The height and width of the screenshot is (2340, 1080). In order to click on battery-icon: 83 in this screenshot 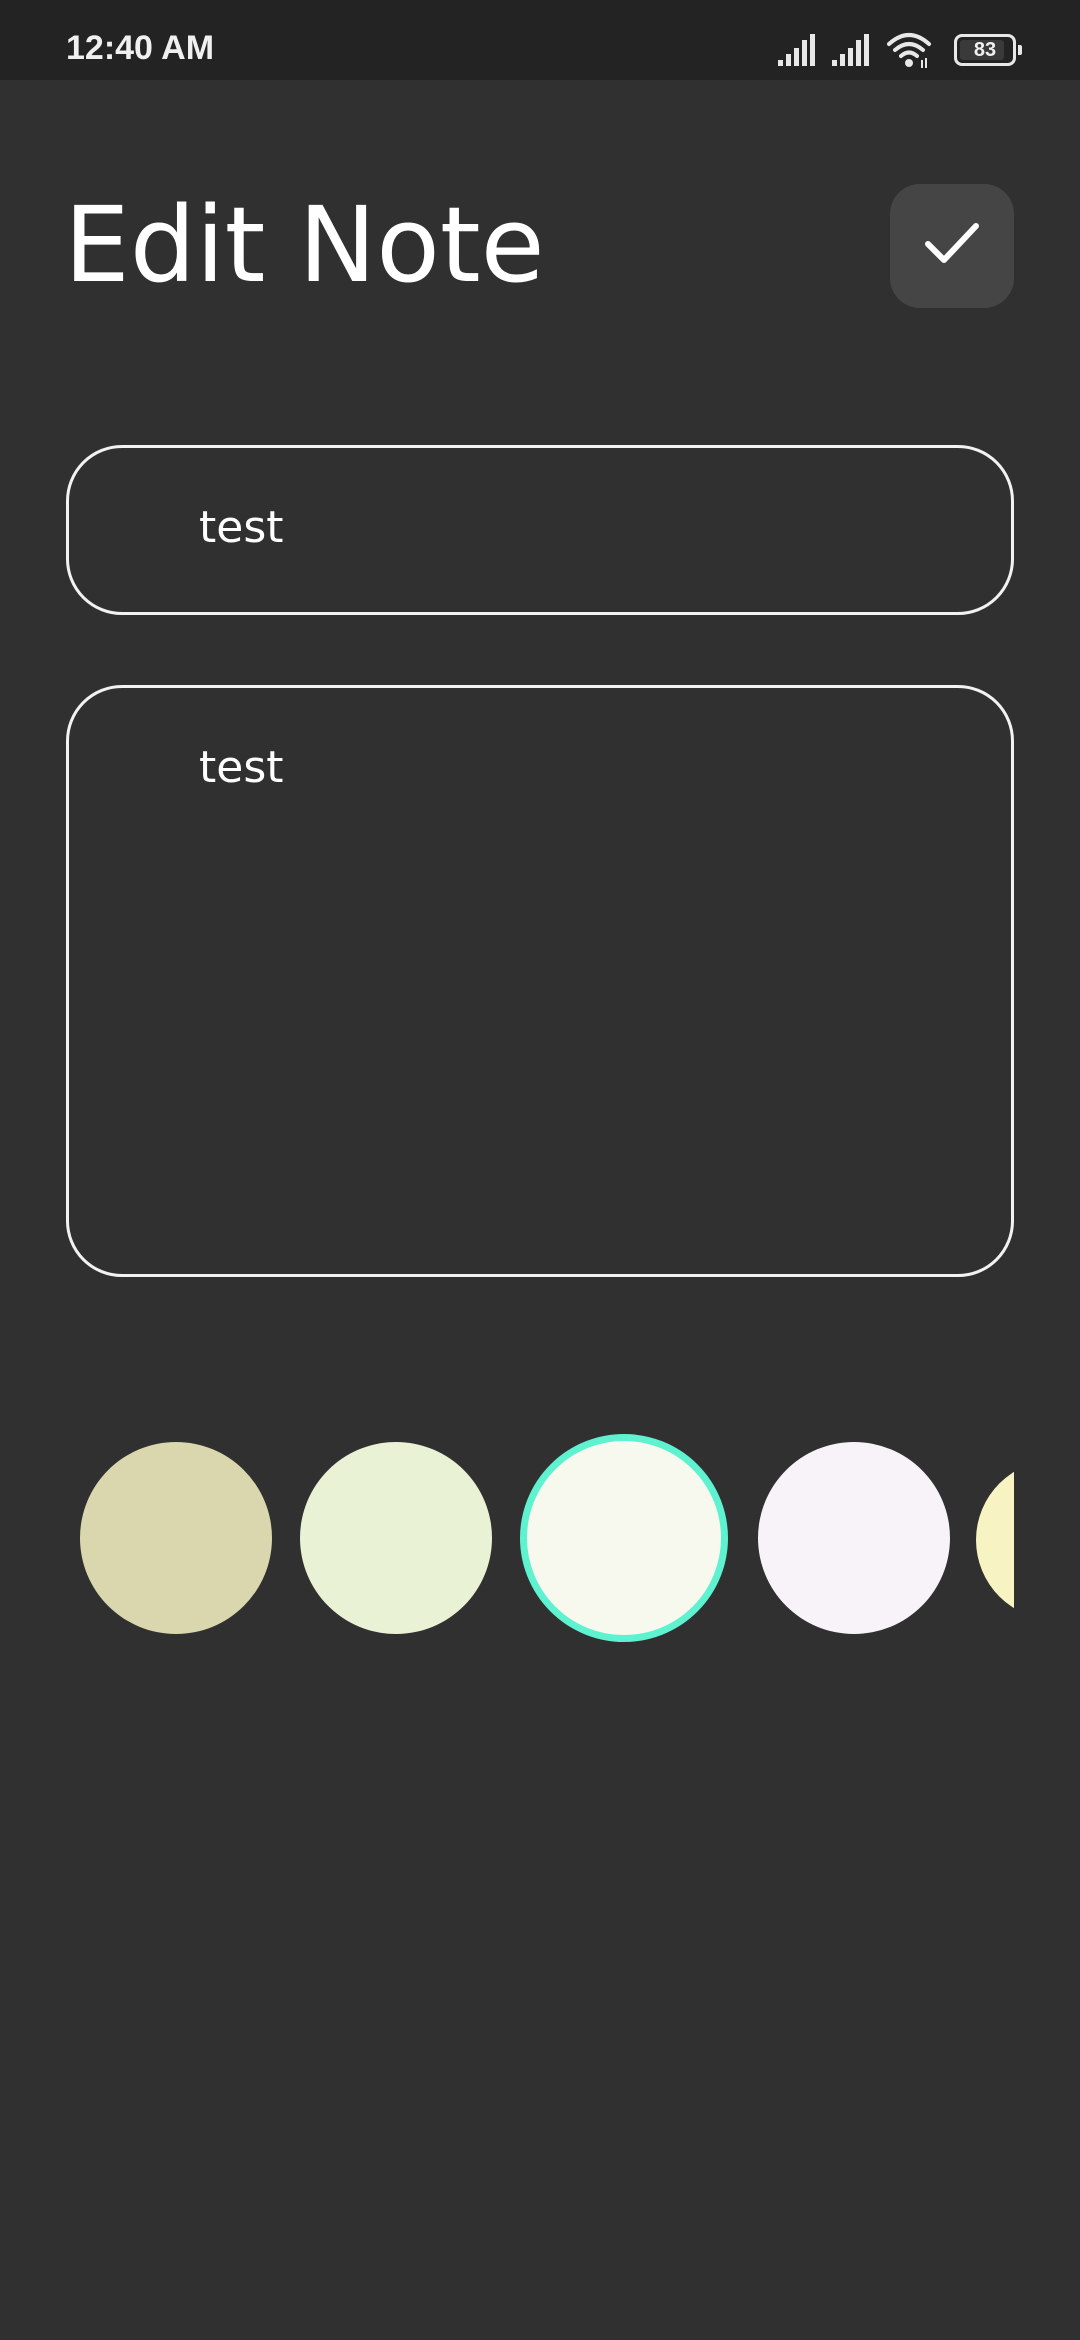, I will do `click(988, 50)`.